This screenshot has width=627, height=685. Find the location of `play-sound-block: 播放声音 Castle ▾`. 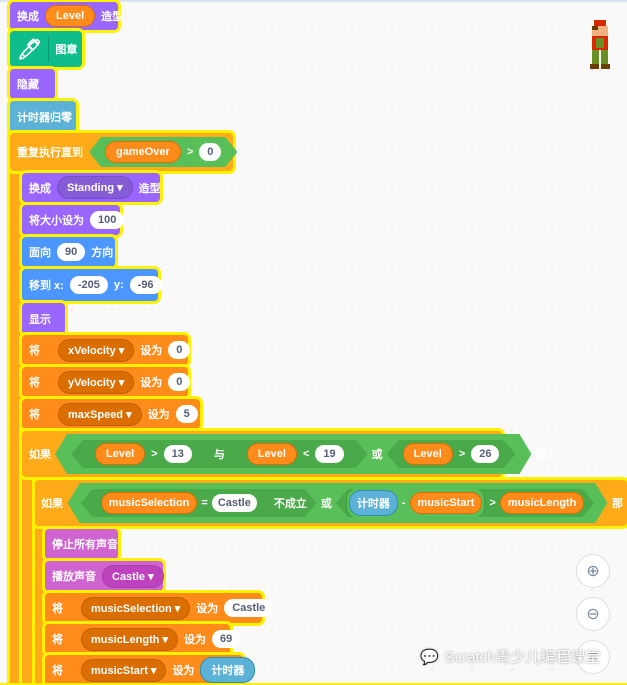

play-sound-block: 播放声音 Castle ▾ is located at coordinates (104, 576).